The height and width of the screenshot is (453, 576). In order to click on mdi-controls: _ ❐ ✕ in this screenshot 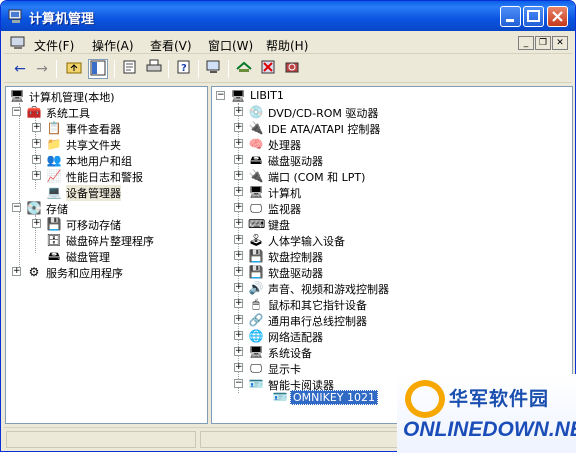, I will do `click(542, 42)`.